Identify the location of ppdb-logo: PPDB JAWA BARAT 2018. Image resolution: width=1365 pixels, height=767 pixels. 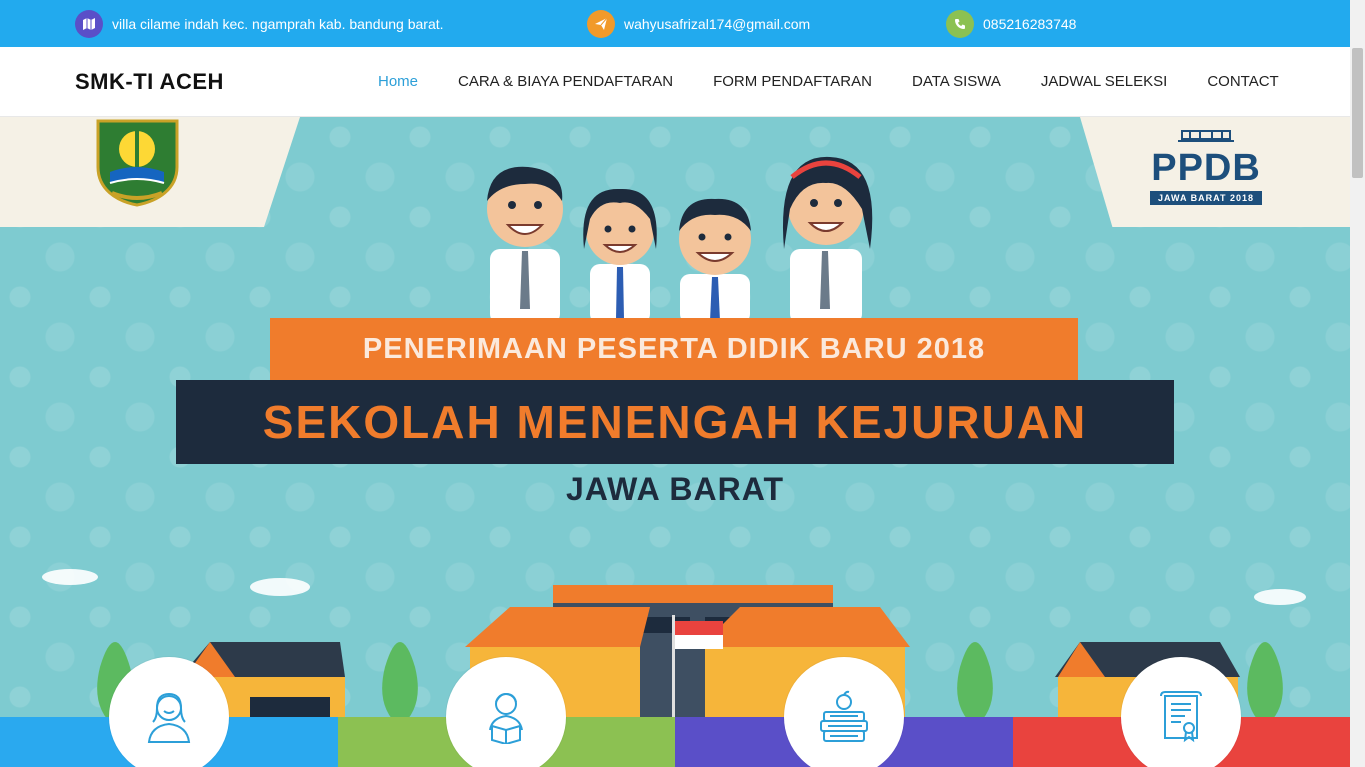
(1206, 166).